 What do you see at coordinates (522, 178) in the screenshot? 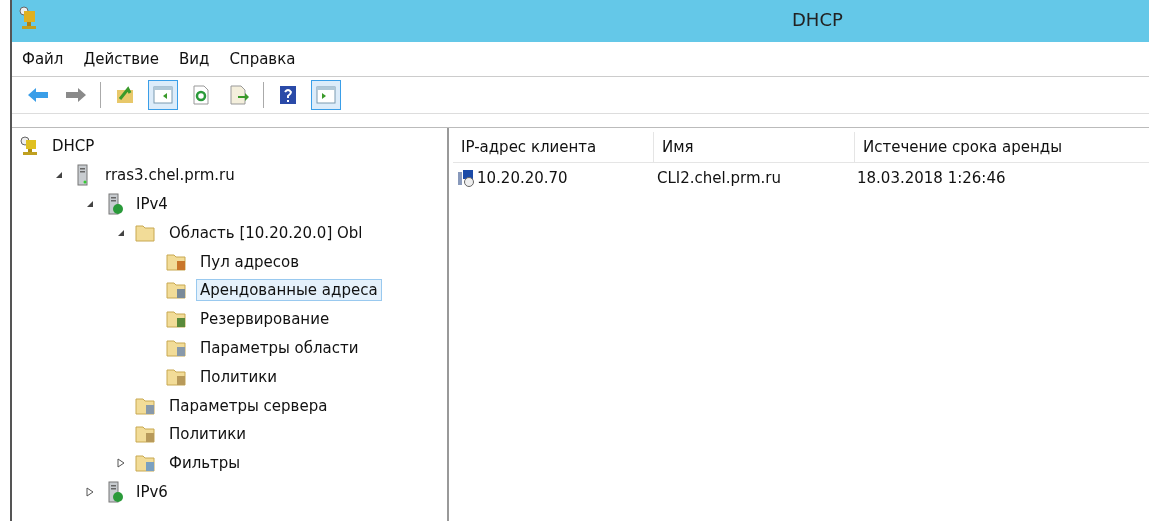
I see `table-cell: 10.20.20.70` at bounding box center [522, 178].